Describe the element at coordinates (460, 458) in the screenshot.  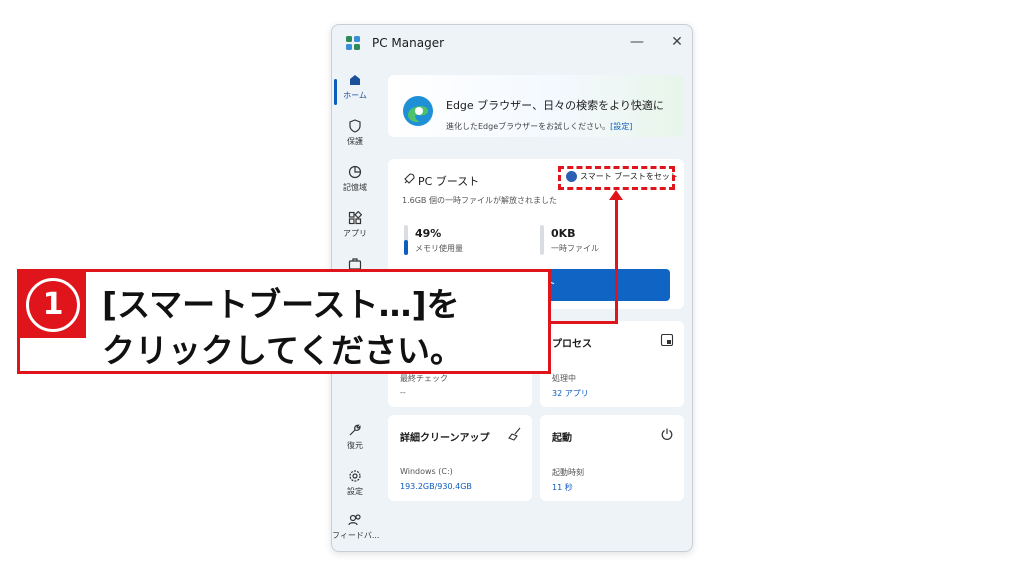
I see `deep-cleanup-card: 詳細クリーンアップ Windows (C:) 193.2GB/930.4GB` at that location.